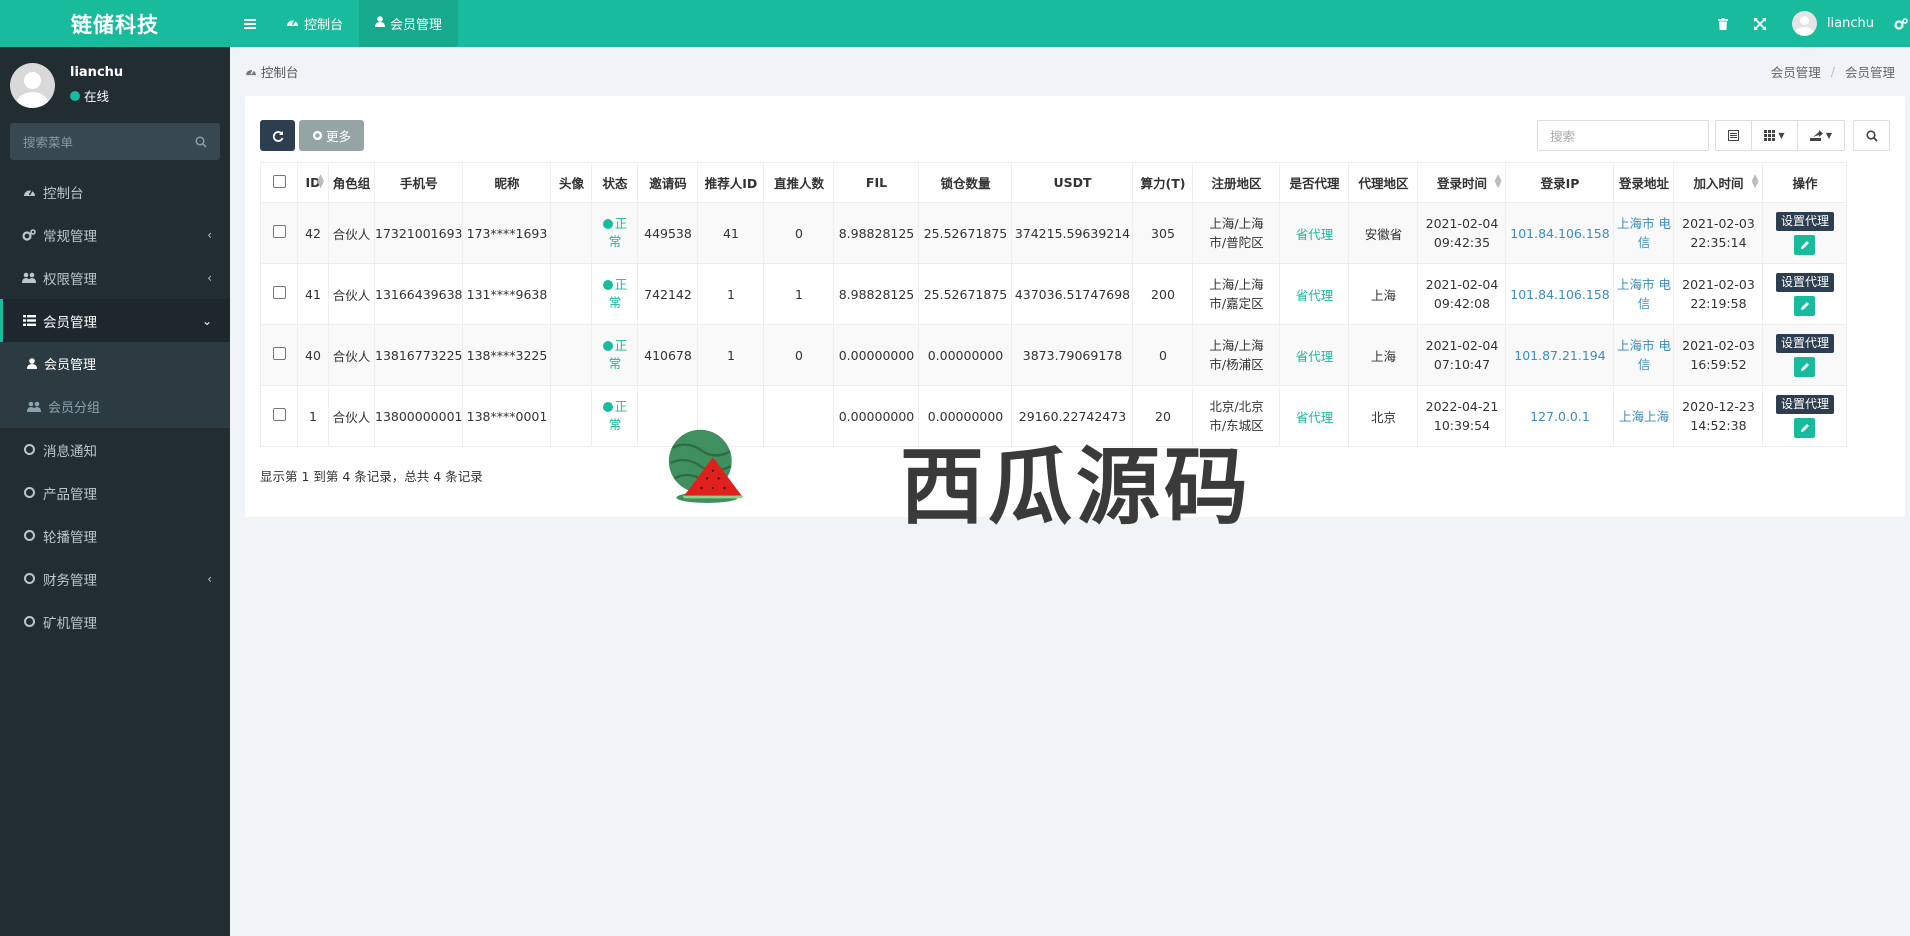 This screenshot has width=1910, height=936. I want to click on sidebar-subitem-member-group: 会员分组, so click(115, 406).